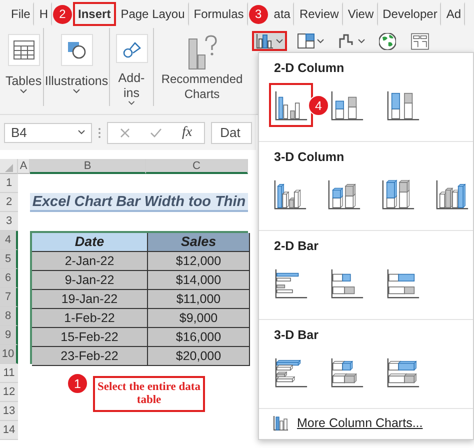 The image size is (474, 448). What do you see at coordinates (9, 259) in the screenshot?
I see `row-header: 5` at bounding box center [9, 259].